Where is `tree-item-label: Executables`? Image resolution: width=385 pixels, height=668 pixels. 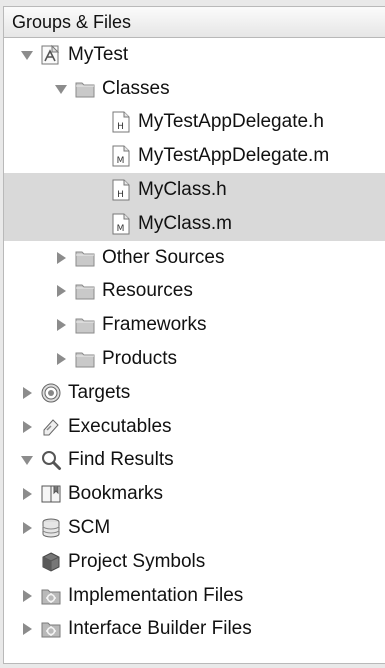 tree-item-label: Executables is located at coordinates (120, 426).